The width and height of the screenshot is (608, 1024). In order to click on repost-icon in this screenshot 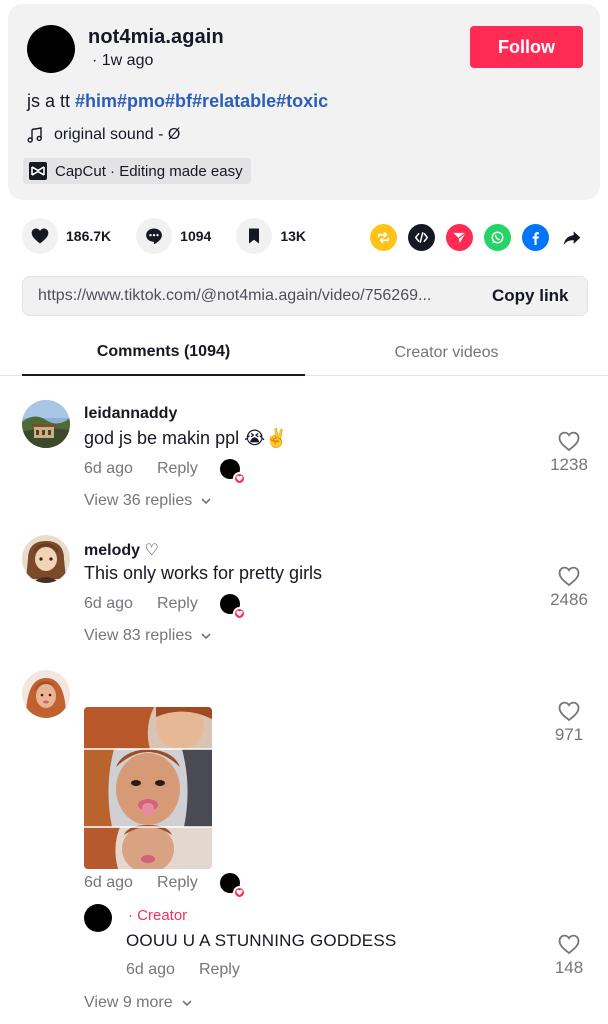, I will do `click(383, 237)`.